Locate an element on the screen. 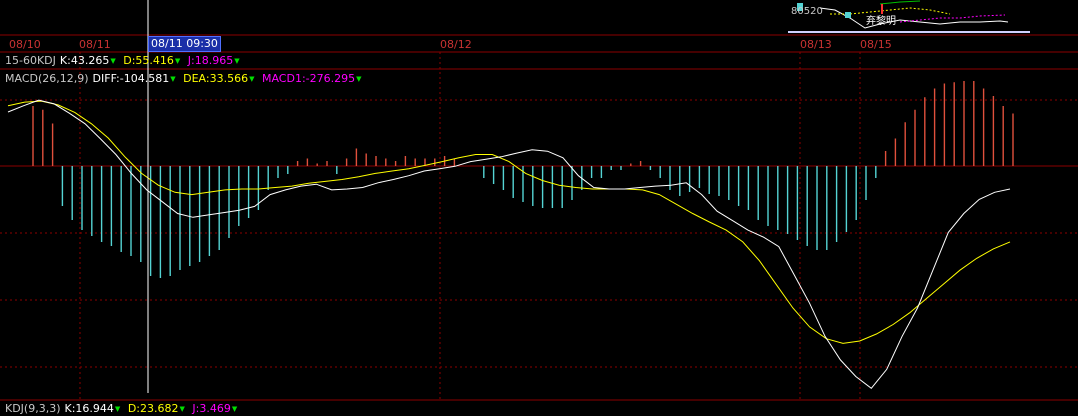 This screenshot has width=1078, height=416. date-label-0815: 08/15 is located at coordinates (876, 44).